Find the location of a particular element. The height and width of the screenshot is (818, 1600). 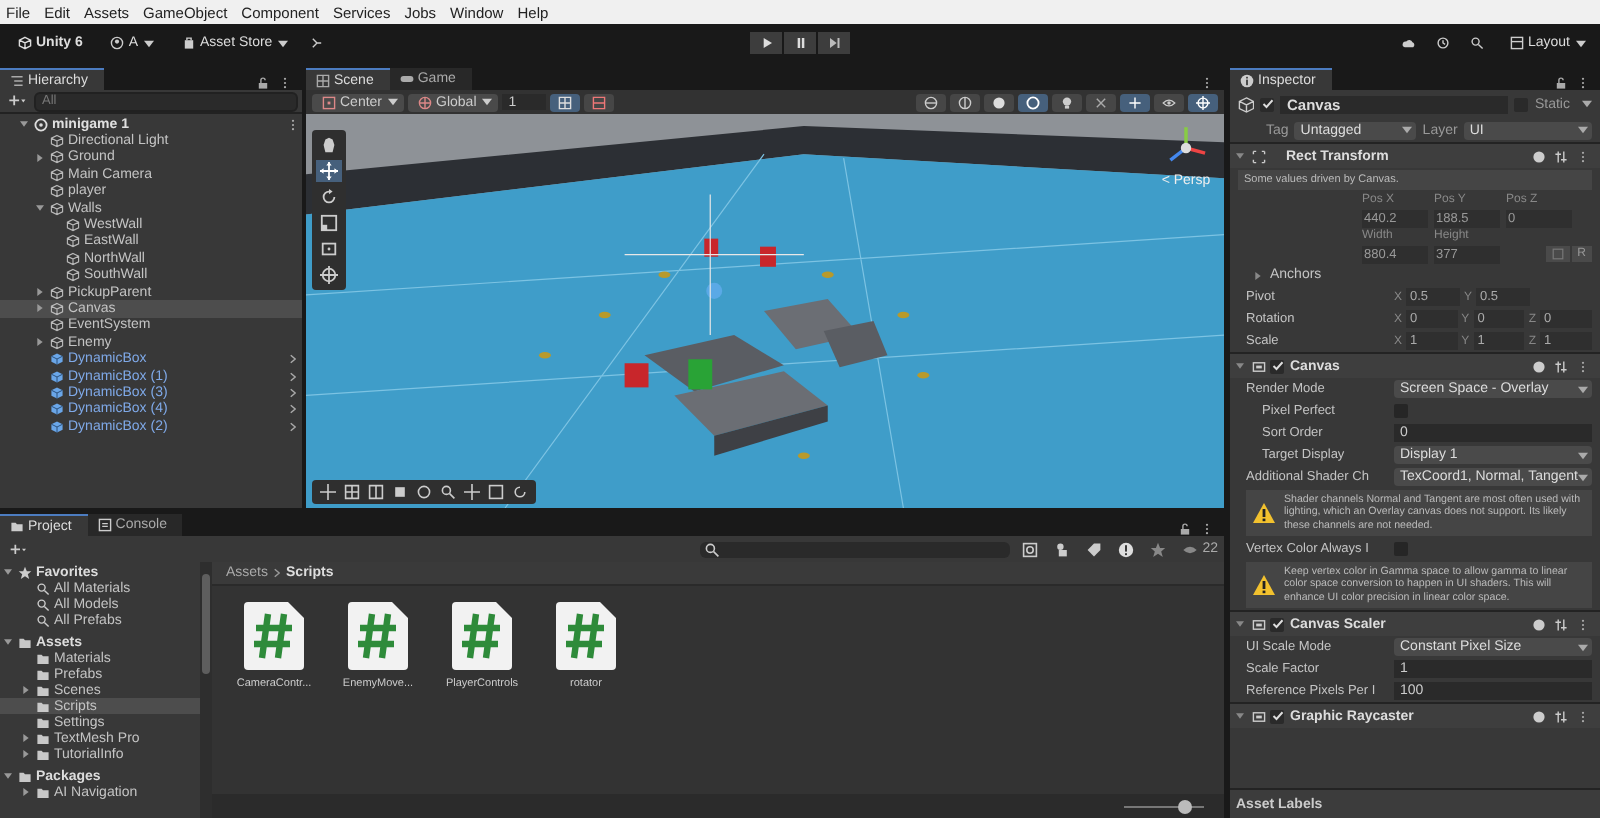

view-options-button is located at coordinates (1203, 102).